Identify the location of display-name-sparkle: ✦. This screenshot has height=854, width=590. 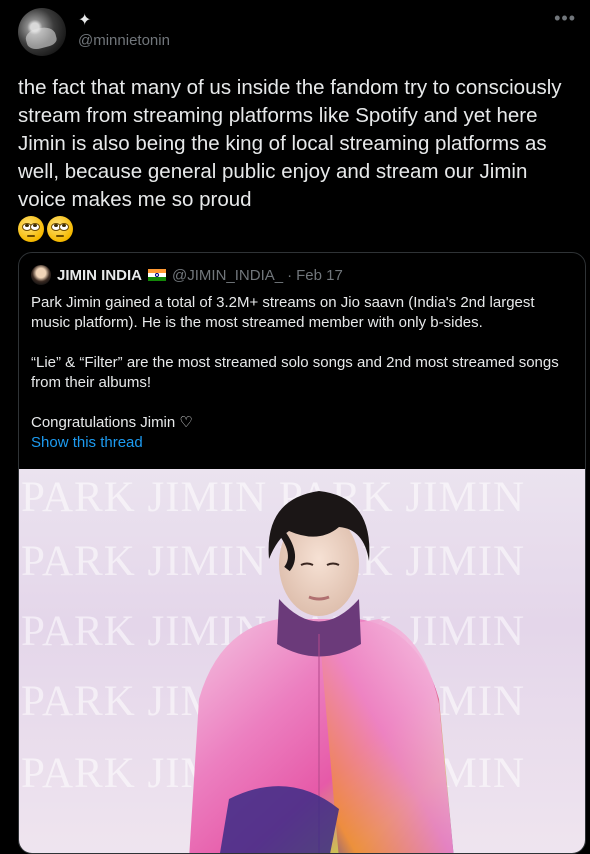
(84, 20).